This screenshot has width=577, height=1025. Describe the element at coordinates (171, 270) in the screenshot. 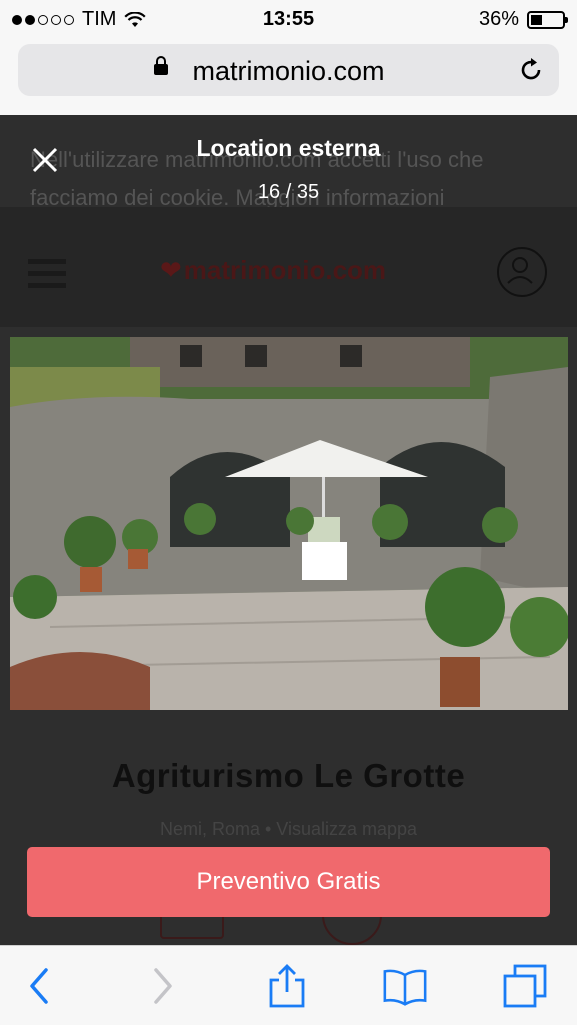

I see `heart-icon: ❤` at that location.